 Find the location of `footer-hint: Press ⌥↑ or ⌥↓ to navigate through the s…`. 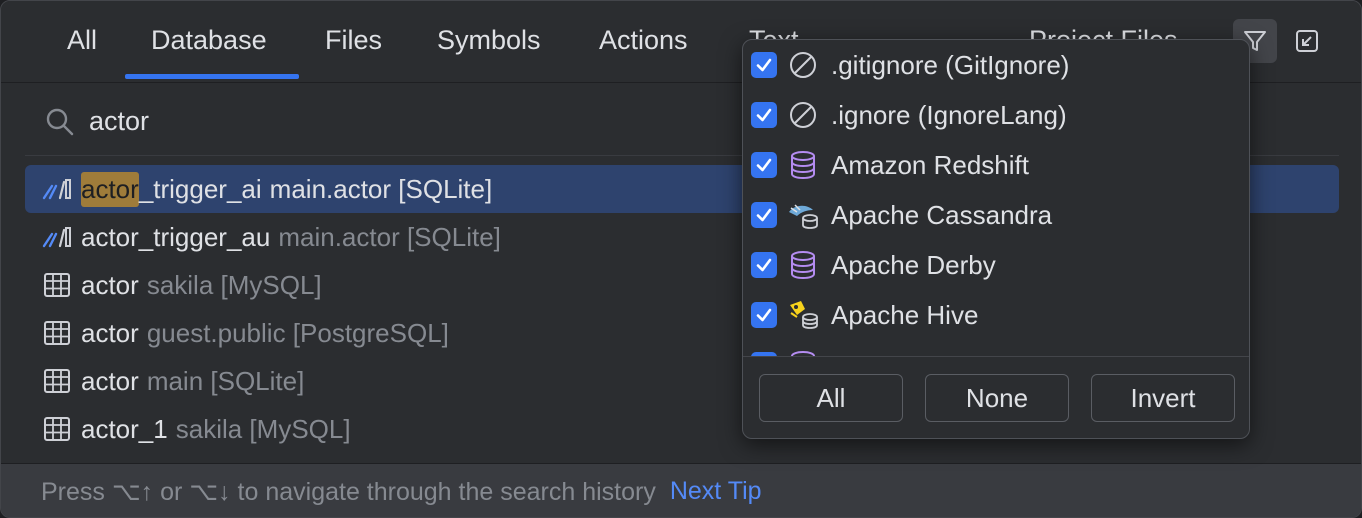

footer-hint: Press ⌥↑ or ⌥↓ to navigate through the s… is located at coordinates (348, 491).